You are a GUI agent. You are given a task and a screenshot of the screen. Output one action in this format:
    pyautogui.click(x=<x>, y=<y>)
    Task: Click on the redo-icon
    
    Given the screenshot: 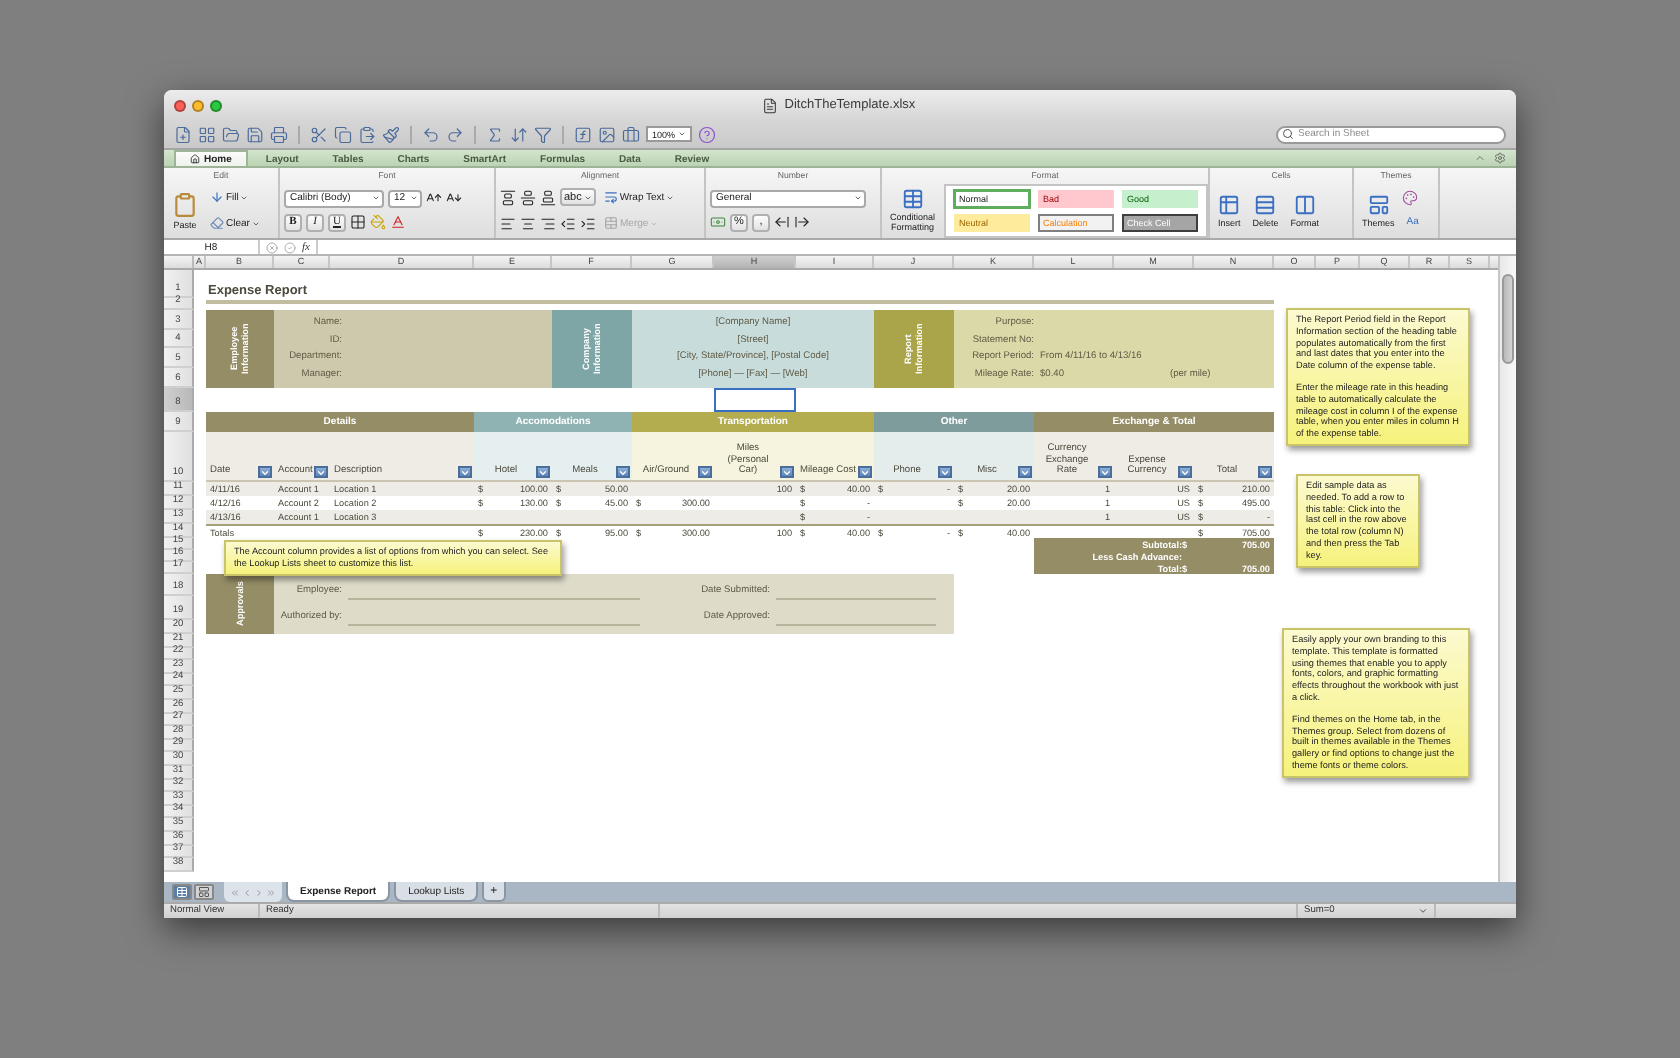 What is the action you would take?
    pyautogui.click(x=455, y=134)
    